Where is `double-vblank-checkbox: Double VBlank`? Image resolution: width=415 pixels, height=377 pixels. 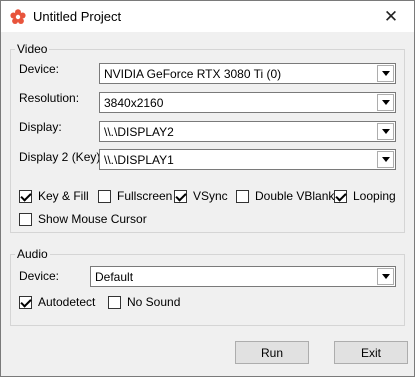
double-vblank-checkbox: Double VBlank is located at coordinates (285, 196).